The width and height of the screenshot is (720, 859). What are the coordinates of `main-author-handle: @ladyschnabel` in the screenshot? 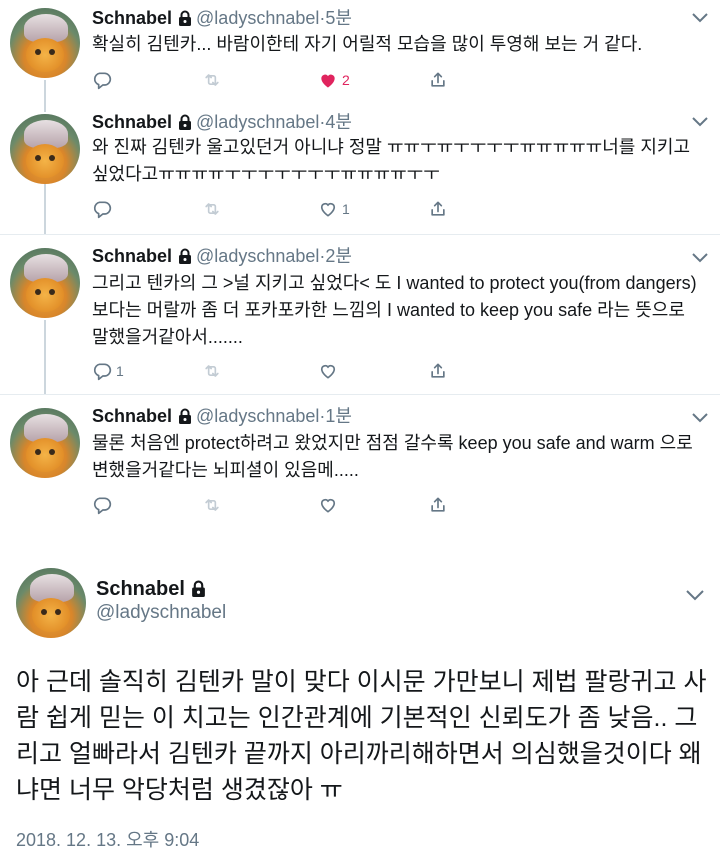 It's located at (161, 613).